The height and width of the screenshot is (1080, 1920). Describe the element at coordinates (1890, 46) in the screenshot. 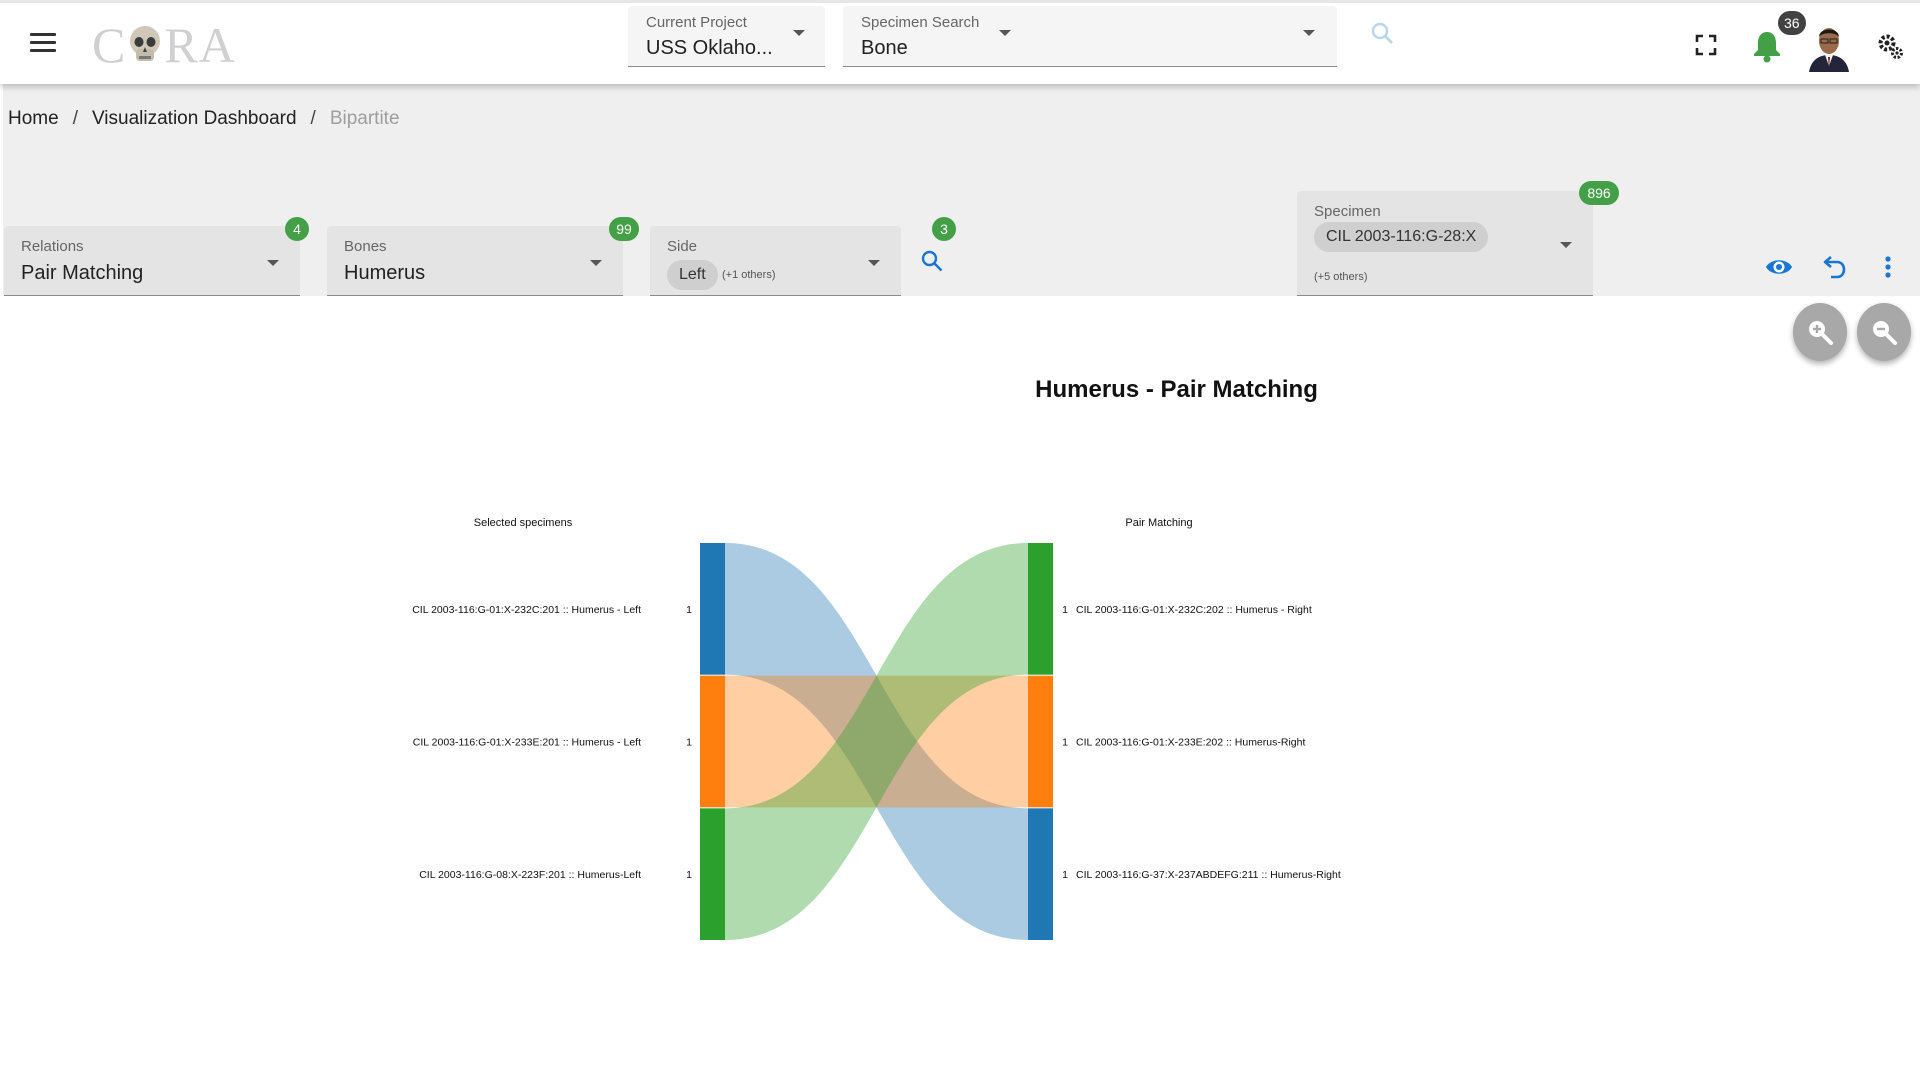

I see `settings-gears-icon` at that location.